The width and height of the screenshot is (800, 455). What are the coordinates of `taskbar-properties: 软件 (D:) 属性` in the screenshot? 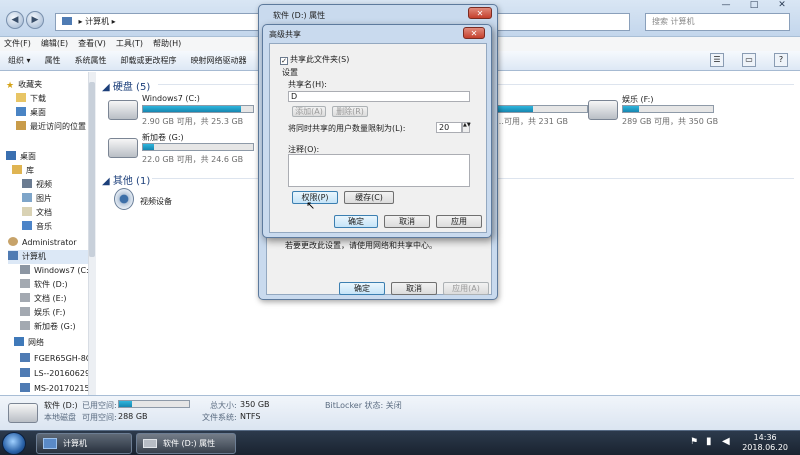 It's located at (186, 443).